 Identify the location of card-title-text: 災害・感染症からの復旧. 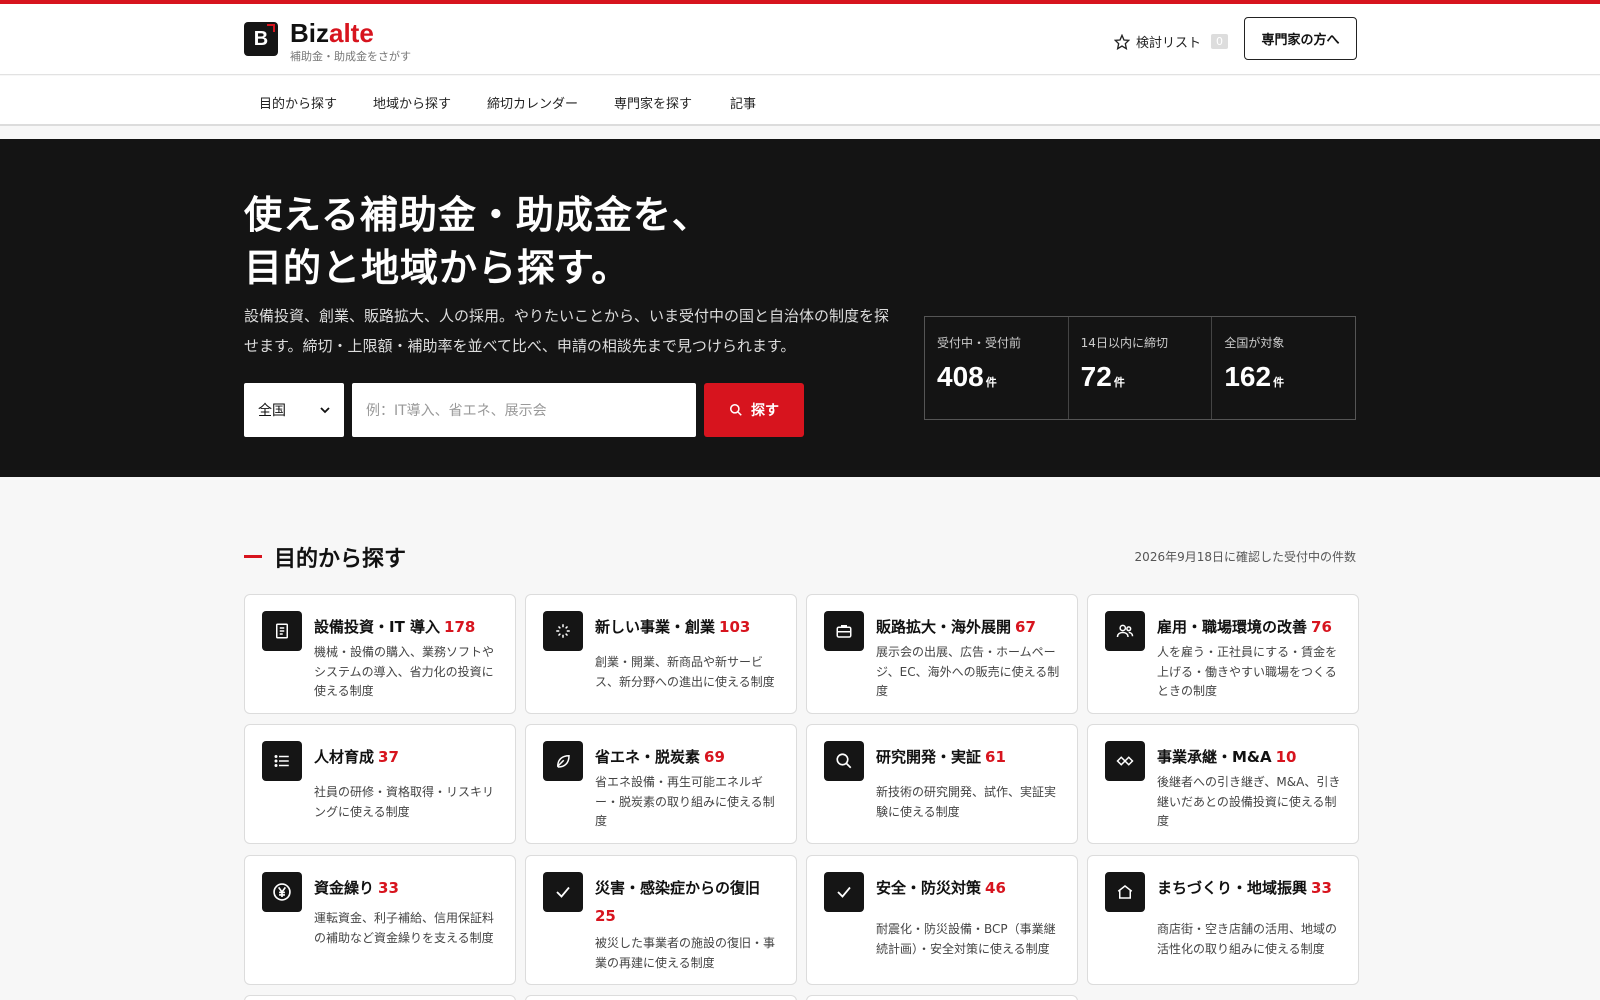
(678, 888).